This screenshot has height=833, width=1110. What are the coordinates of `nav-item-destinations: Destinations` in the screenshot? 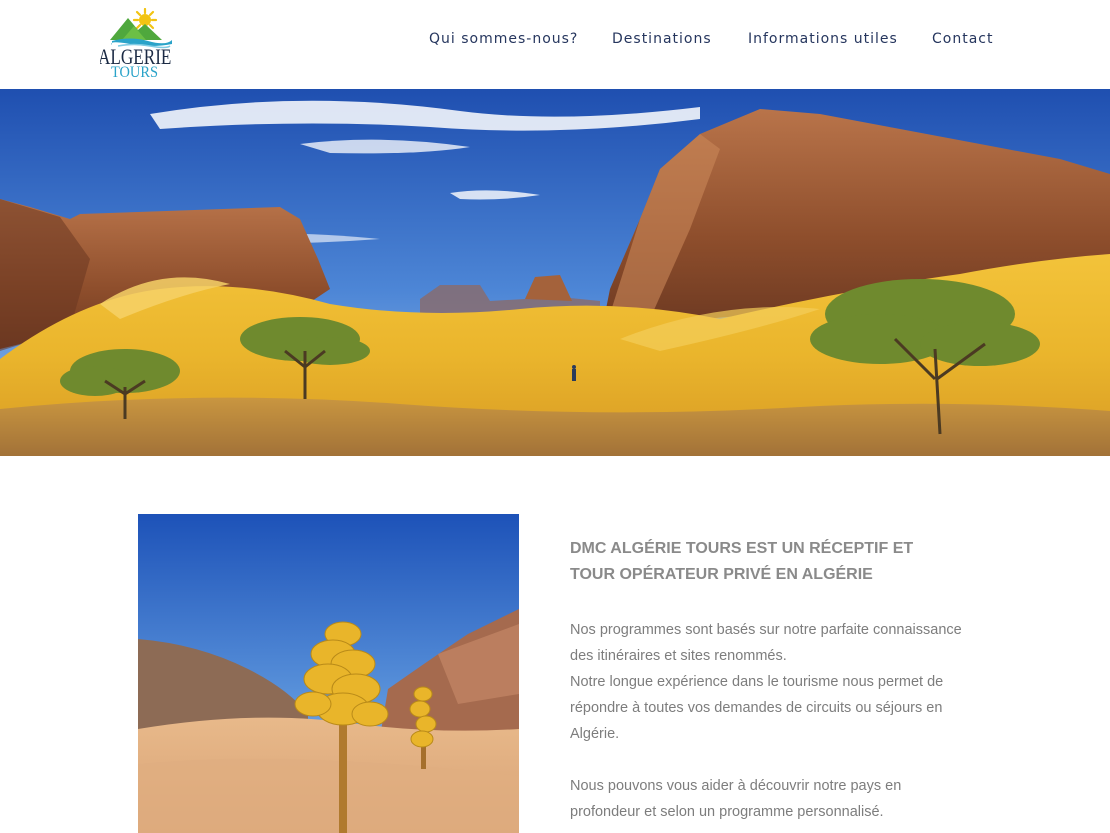 It's located at (662, 39).